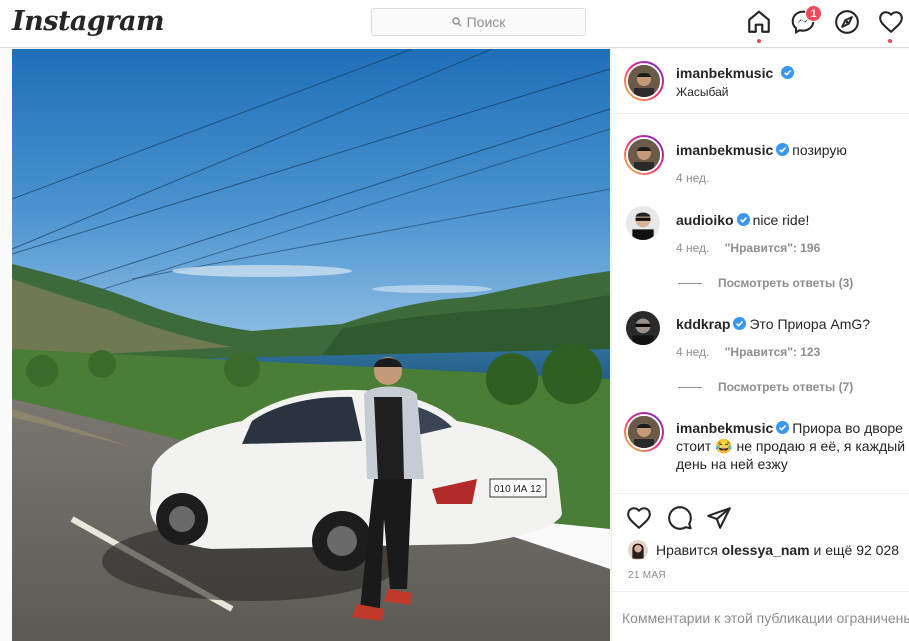 The image size is (909, 641). Describe the element at coordinates (680, 518) in the screenshot. I see `comment-icon` at that location.